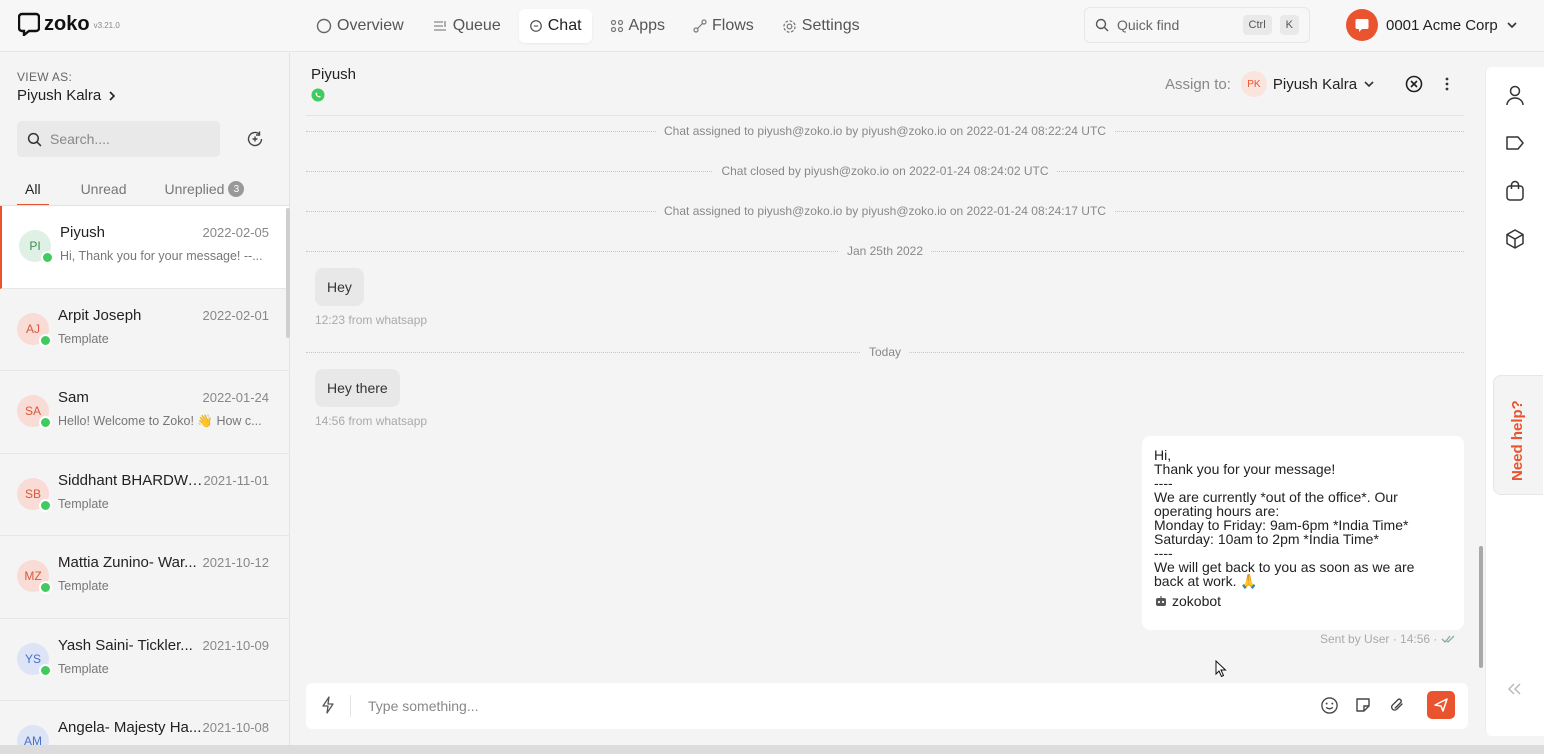 The height and width of the screenshot is (754, 1544). I want to click on message-line: operating hours are:, so click(1217, 511).